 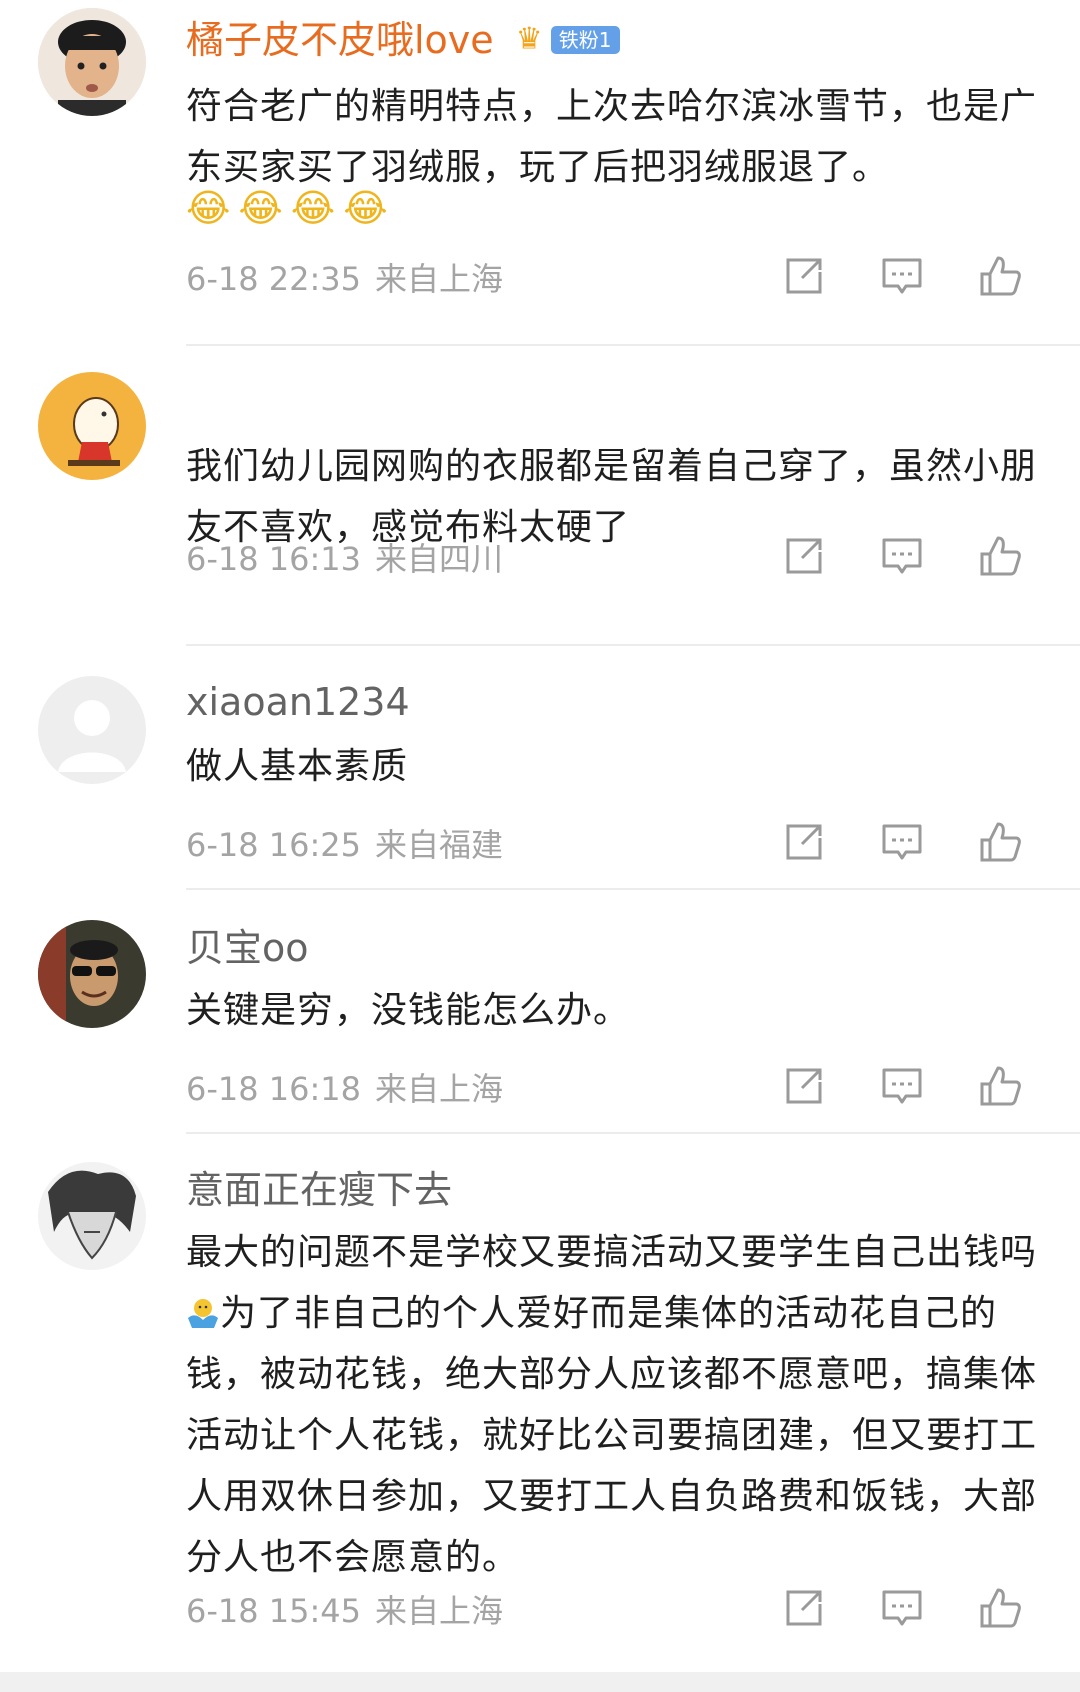 I want to click on comment-item: xiaoan1234 做人基本素质 6-18 16:25 来自福建, so click(x=540, y=776).